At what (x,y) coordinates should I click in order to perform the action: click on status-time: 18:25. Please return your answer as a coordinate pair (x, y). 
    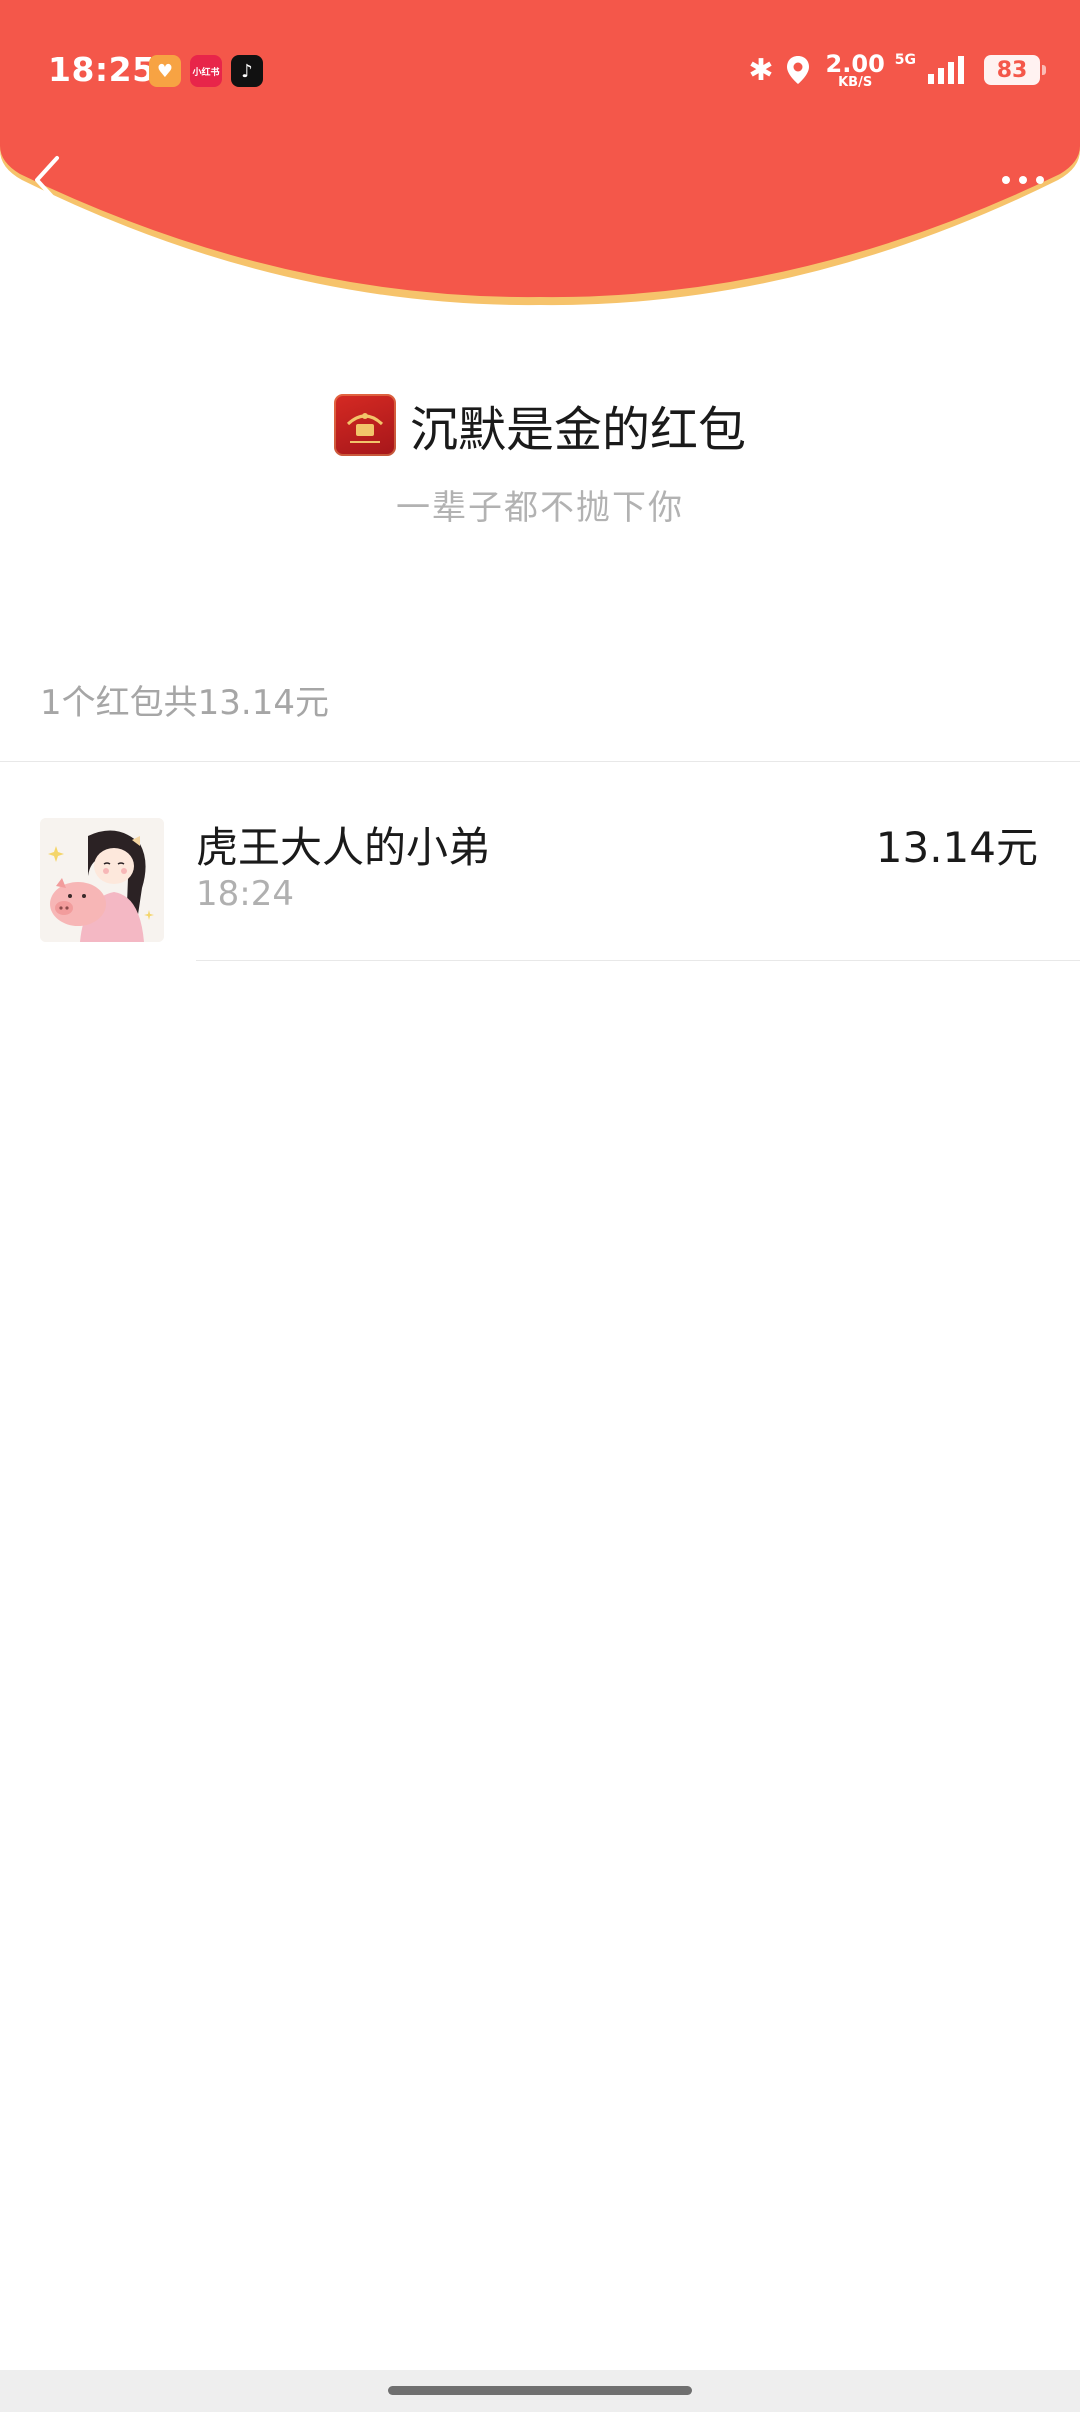
    Looking at the image, I should click on (102, 69).